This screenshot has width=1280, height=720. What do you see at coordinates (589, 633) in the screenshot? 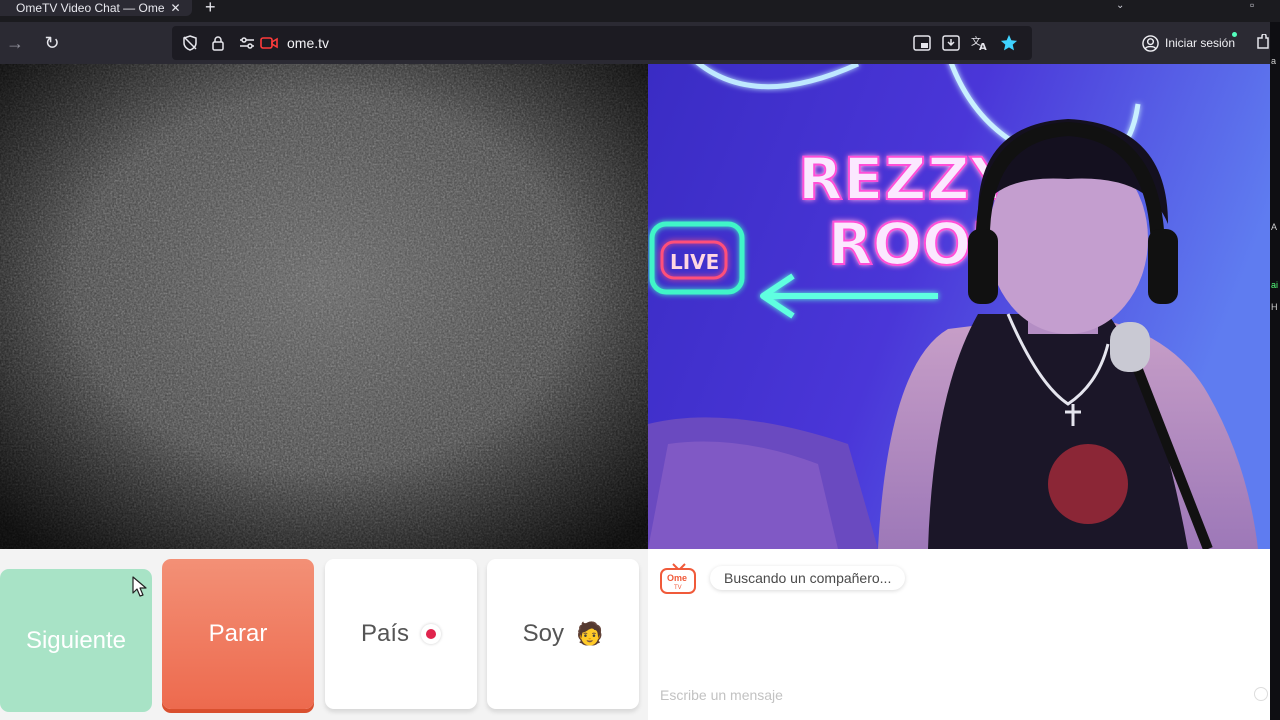
I see `gender-emoji-icon: 🧑` at bounding box center [589, 633].